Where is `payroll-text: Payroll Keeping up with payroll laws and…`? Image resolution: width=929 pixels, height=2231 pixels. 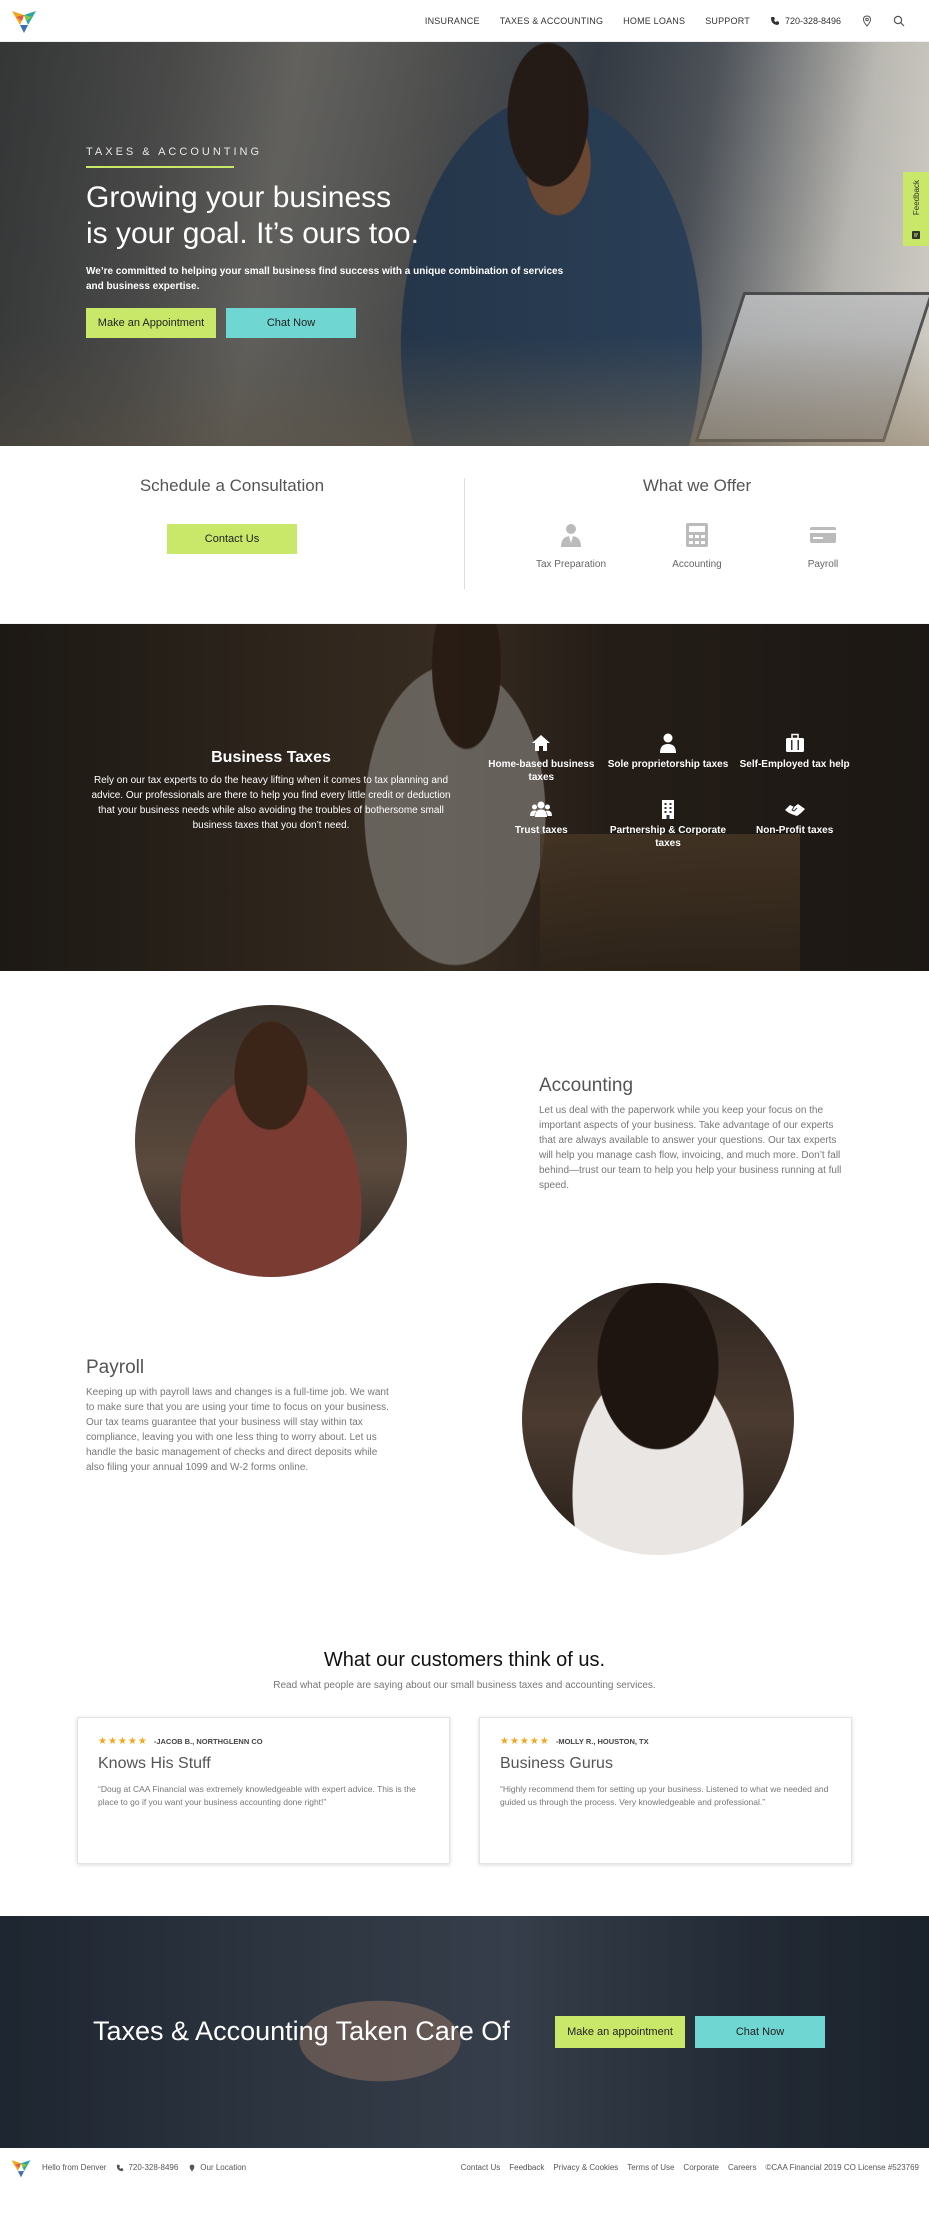 payroll-text: Payroll Keeping up with payroll laws and… is located at coordinates (238, 1416).